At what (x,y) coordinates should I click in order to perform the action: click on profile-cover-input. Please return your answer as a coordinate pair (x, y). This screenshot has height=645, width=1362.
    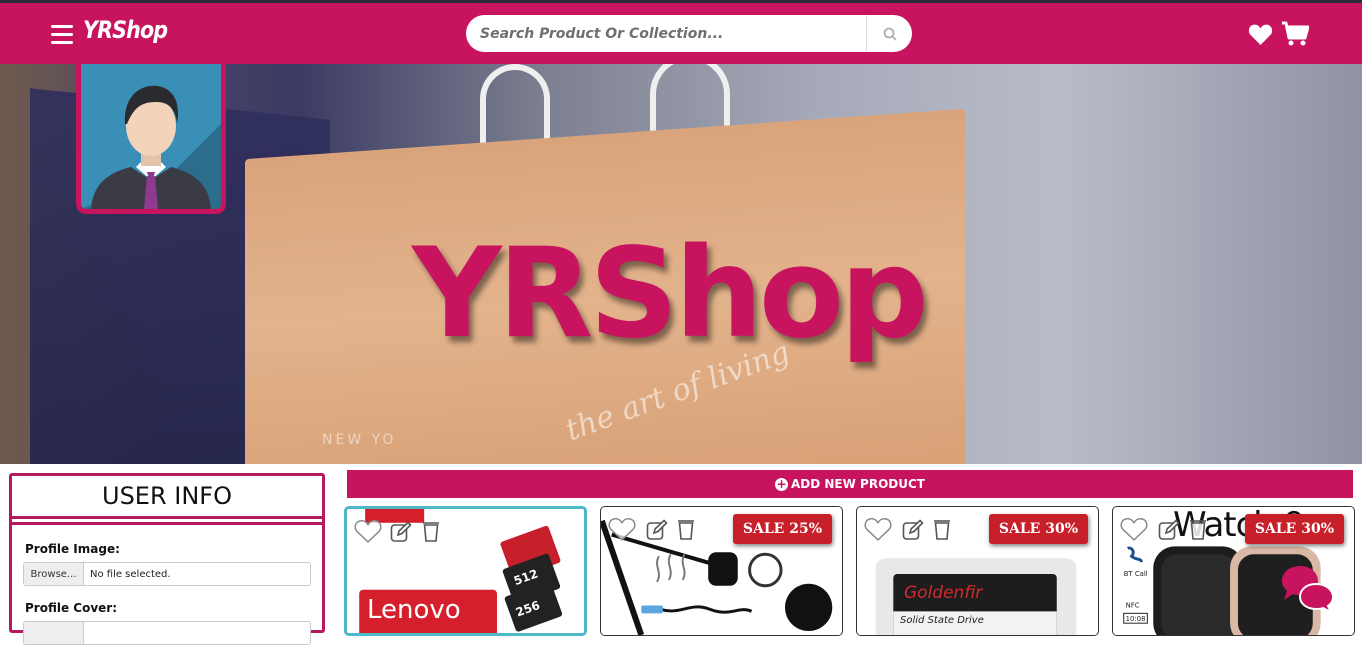
    Looking at the image, I should click on (167, 633).